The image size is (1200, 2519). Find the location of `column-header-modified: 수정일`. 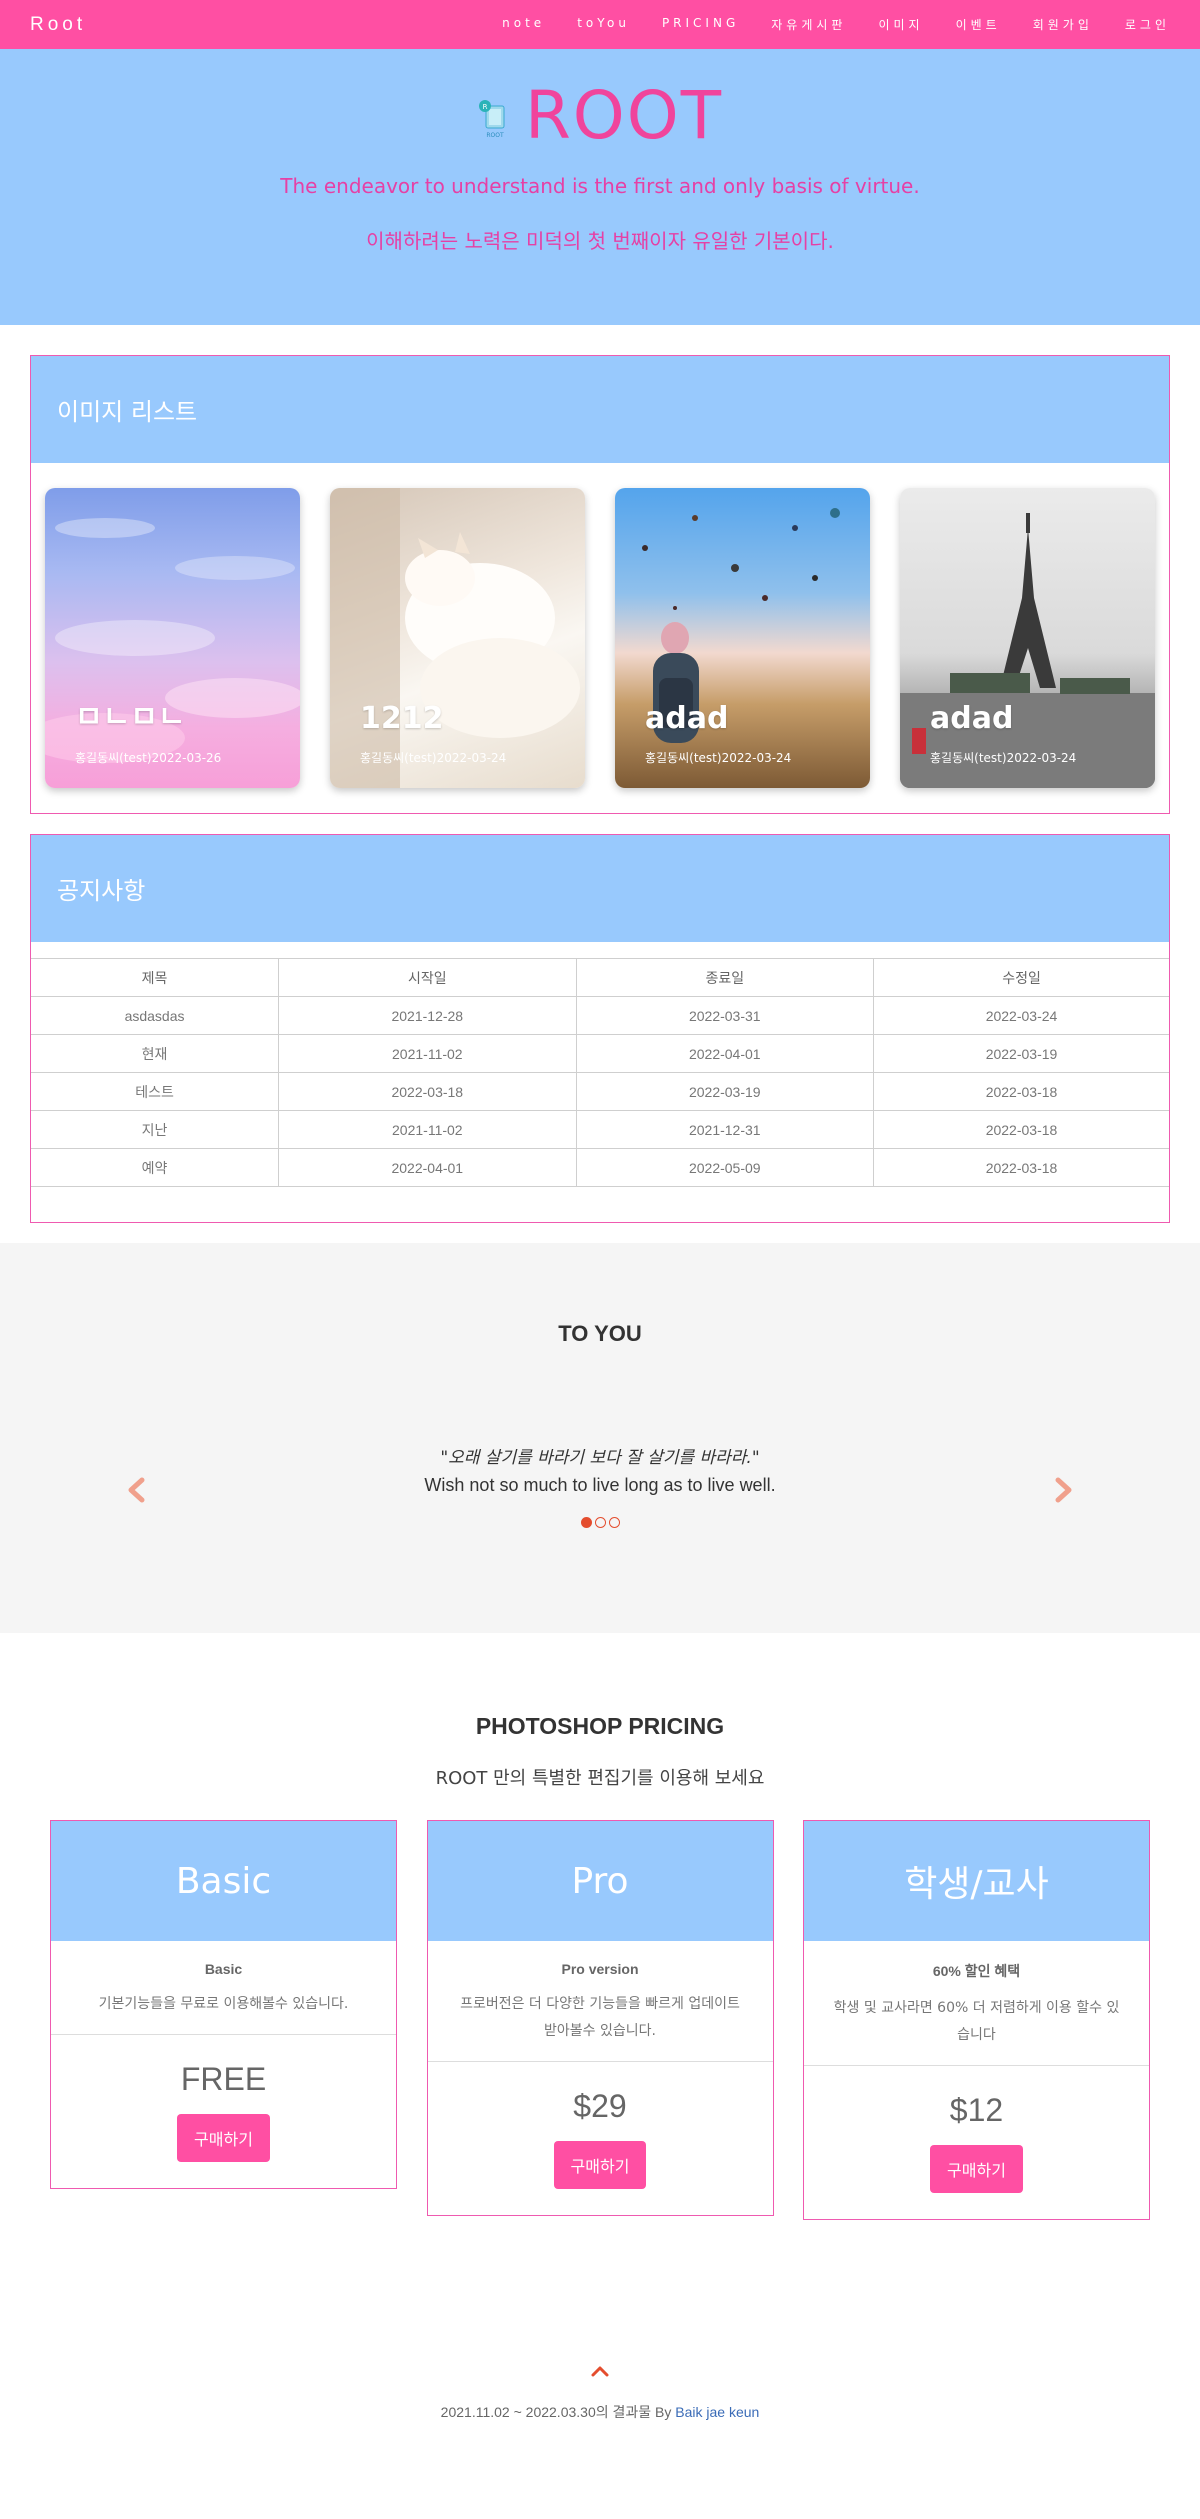

column-header-modified: 수정일 is located at coordinates (1021, 977).